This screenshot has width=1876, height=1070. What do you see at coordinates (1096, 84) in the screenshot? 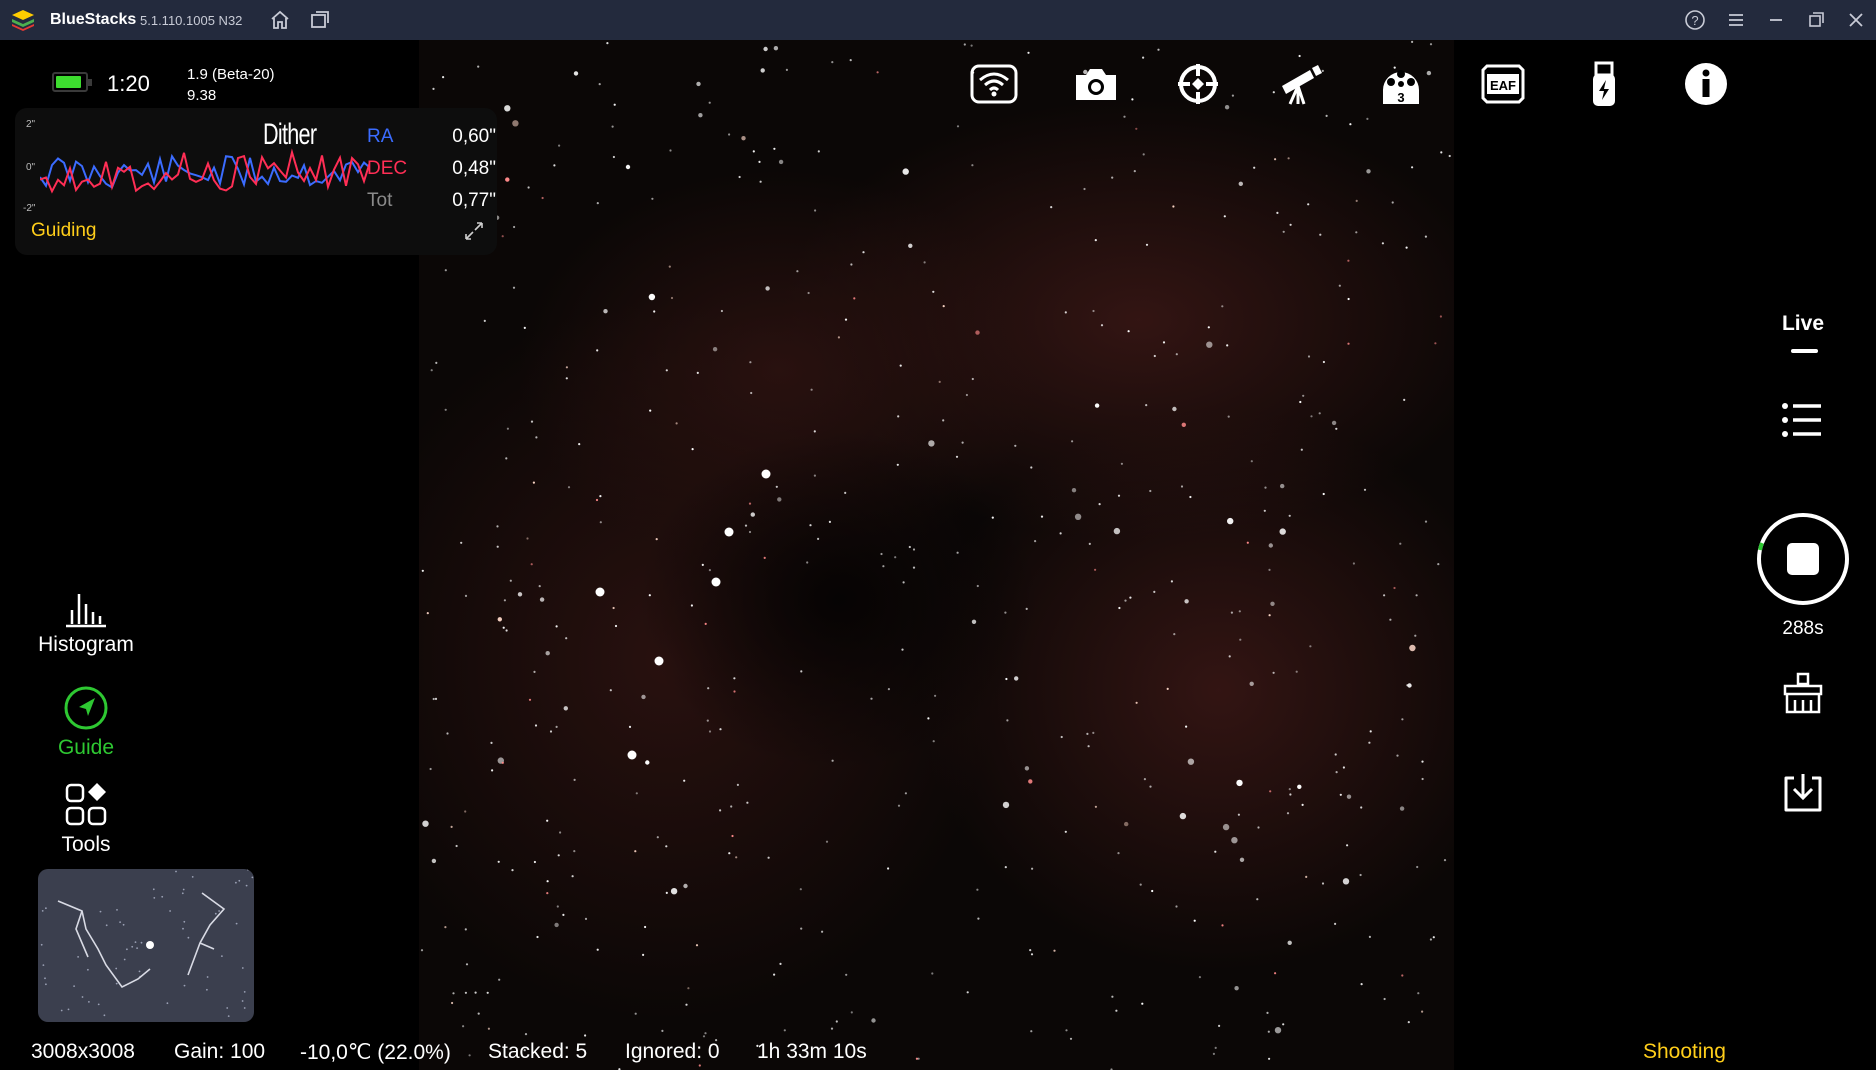
I see `camera-icon` at bounding box center [1096, 84].